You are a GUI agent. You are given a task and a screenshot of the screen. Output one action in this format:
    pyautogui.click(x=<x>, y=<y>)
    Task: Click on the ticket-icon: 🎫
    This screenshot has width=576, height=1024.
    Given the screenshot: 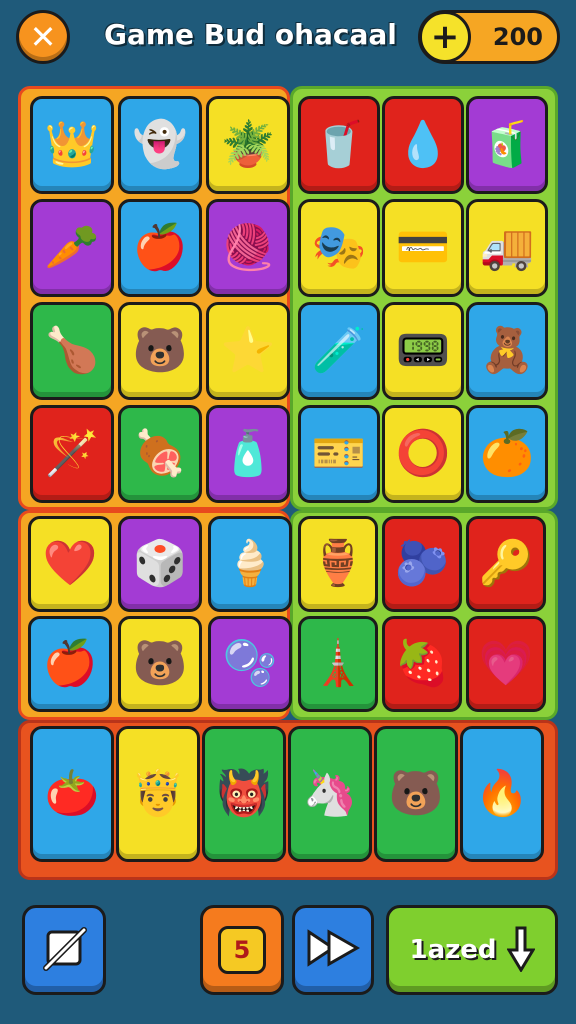 What is the action you would take?
    pyautogui.click(x=339, y=453)
    